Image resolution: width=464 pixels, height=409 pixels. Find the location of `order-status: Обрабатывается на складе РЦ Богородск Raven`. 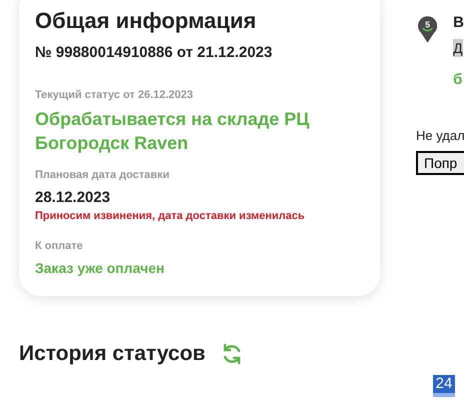

order-status: Обрабатывается на складе РЦ Богородск Raven is located at coordinates (172, 131).